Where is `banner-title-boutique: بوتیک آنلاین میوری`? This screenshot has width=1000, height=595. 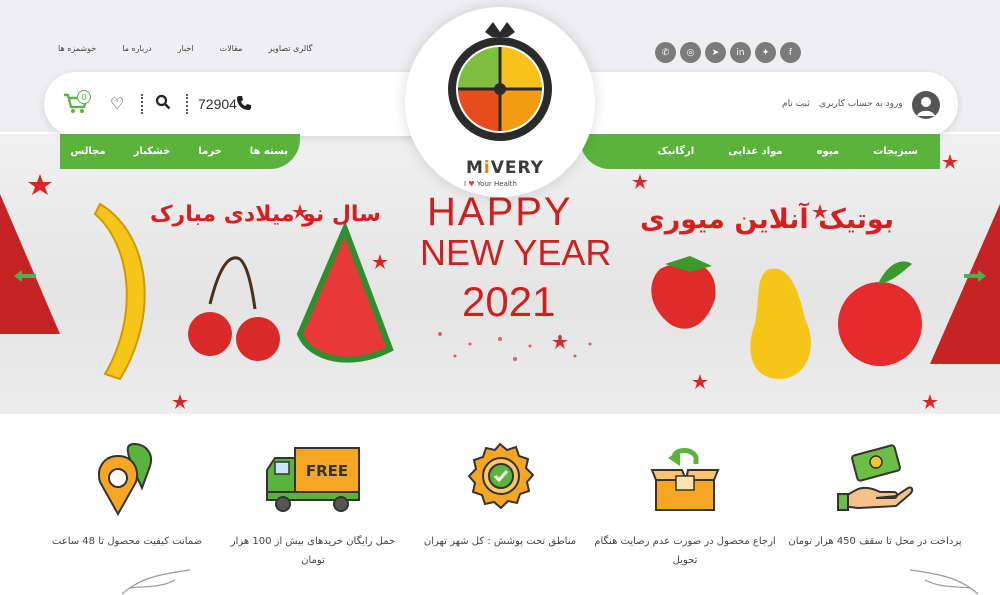
banner-title-boutique: بوتیک آنلاین میوری is located at coordinates (767, 219).